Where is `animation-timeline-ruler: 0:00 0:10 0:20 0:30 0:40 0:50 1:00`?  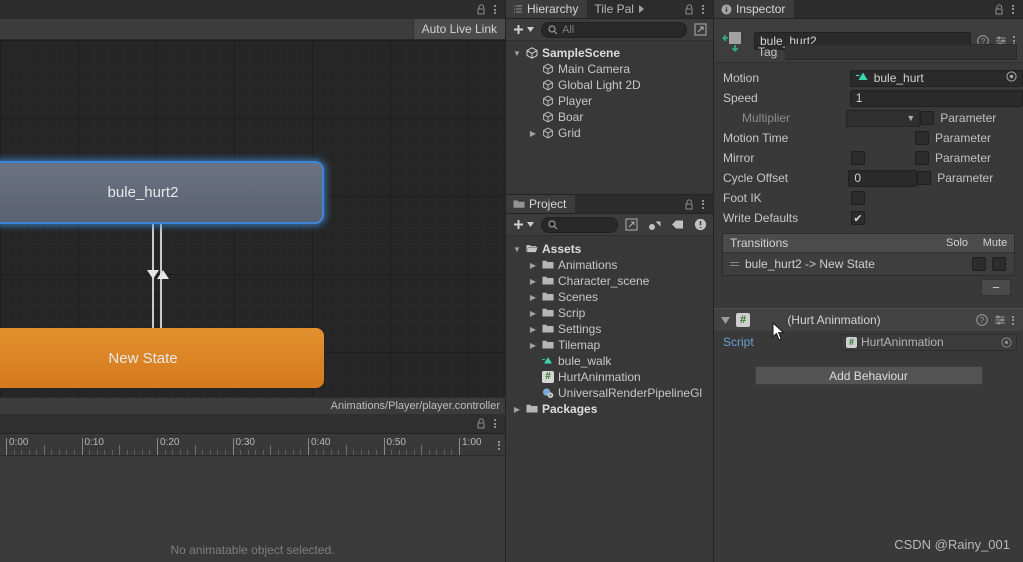
animation-timeline-ruler: 0:00 0:10 0:20 0:30 0:40 0:50 1:00 is located at coordinates (252, 445).